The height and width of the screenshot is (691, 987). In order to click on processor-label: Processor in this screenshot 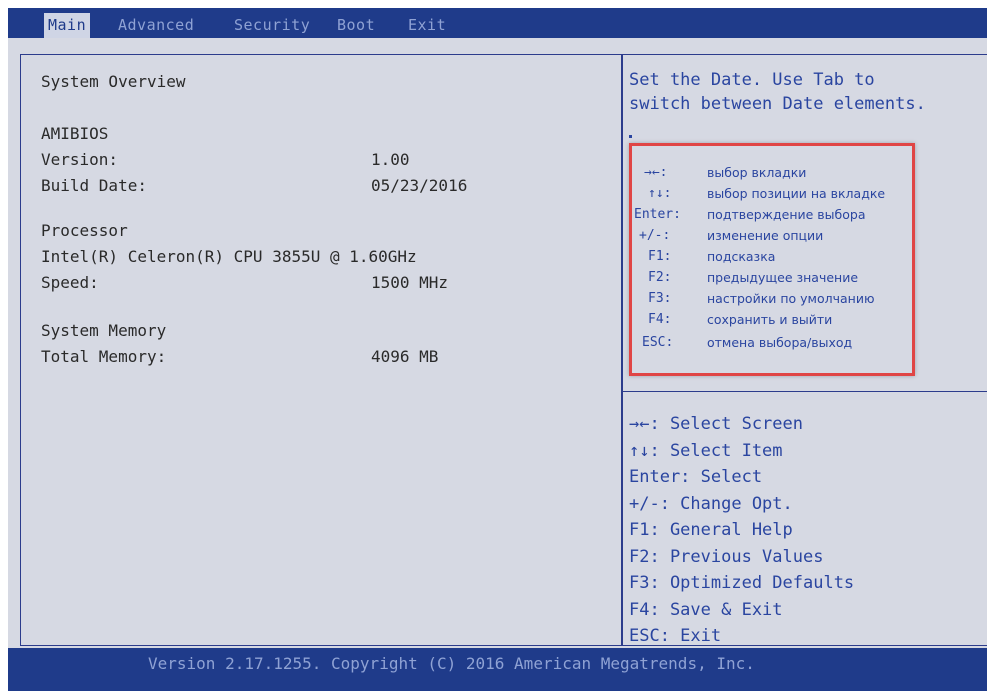, I will do `click(84, 230)`.